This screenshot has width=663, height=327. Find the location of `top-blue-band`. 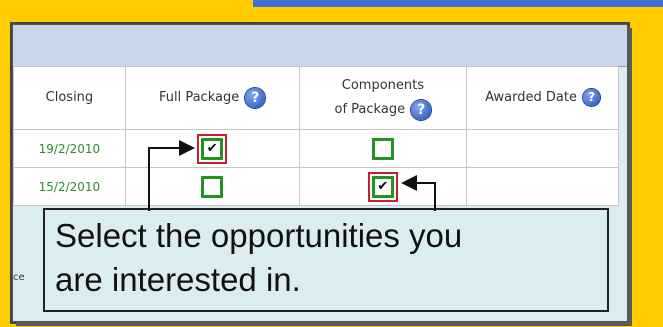

top-blue-band is located at coordinates (458, 3).